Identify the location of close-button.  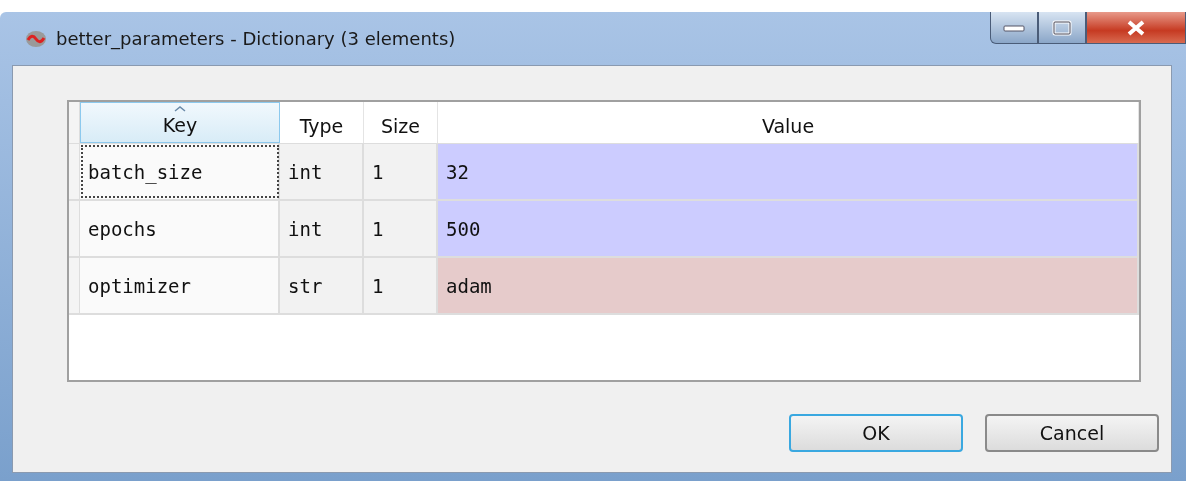
(1136, 28).